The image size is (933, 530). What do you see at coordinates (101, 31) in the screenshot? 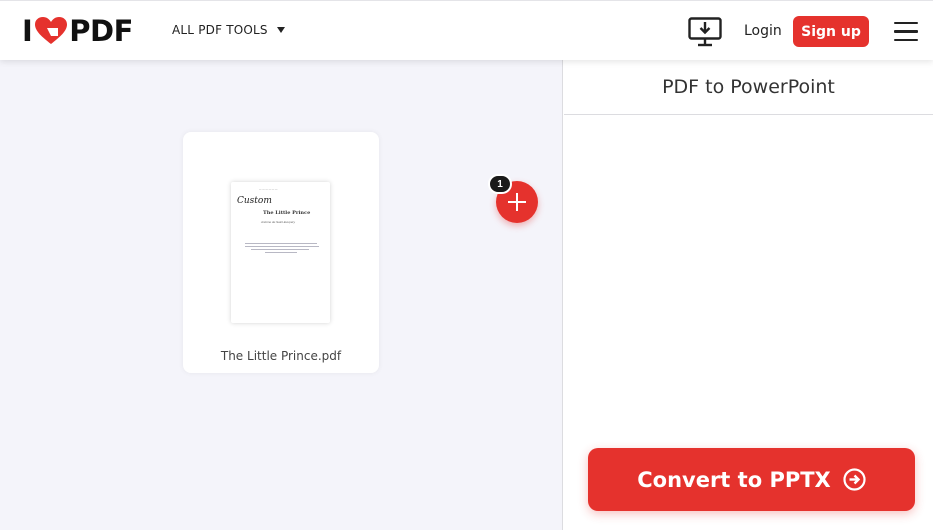
I see `logo-text-suffix: PDF` at bounding box center [101, 31].